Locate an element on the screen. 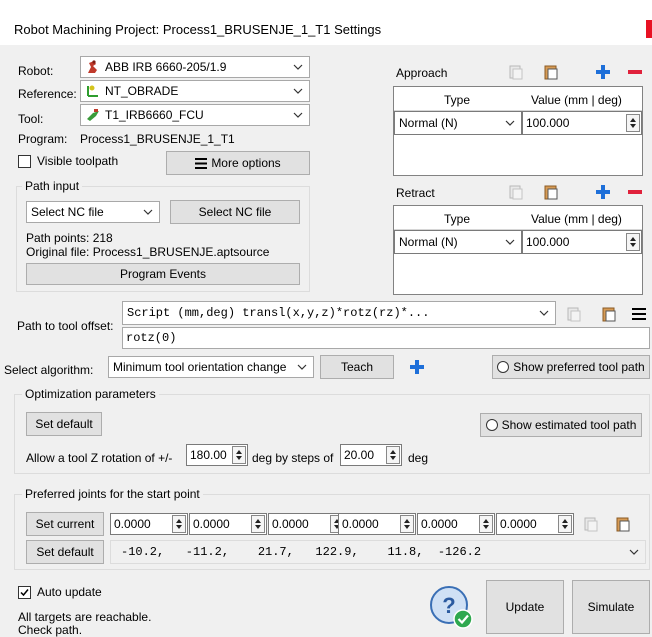 The width and height of the screenshot is (652, 637). step-input: 20.00 is located at coordinates (371, 455).